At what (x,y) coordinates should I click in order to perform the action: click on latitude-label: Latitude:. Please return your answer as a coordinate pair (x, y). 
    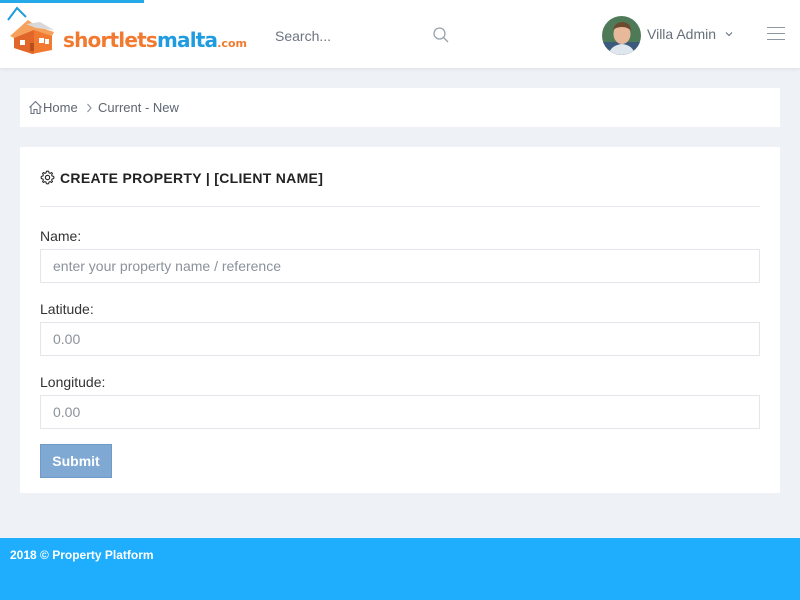
    Looking at the image, I should click on (67, 309).